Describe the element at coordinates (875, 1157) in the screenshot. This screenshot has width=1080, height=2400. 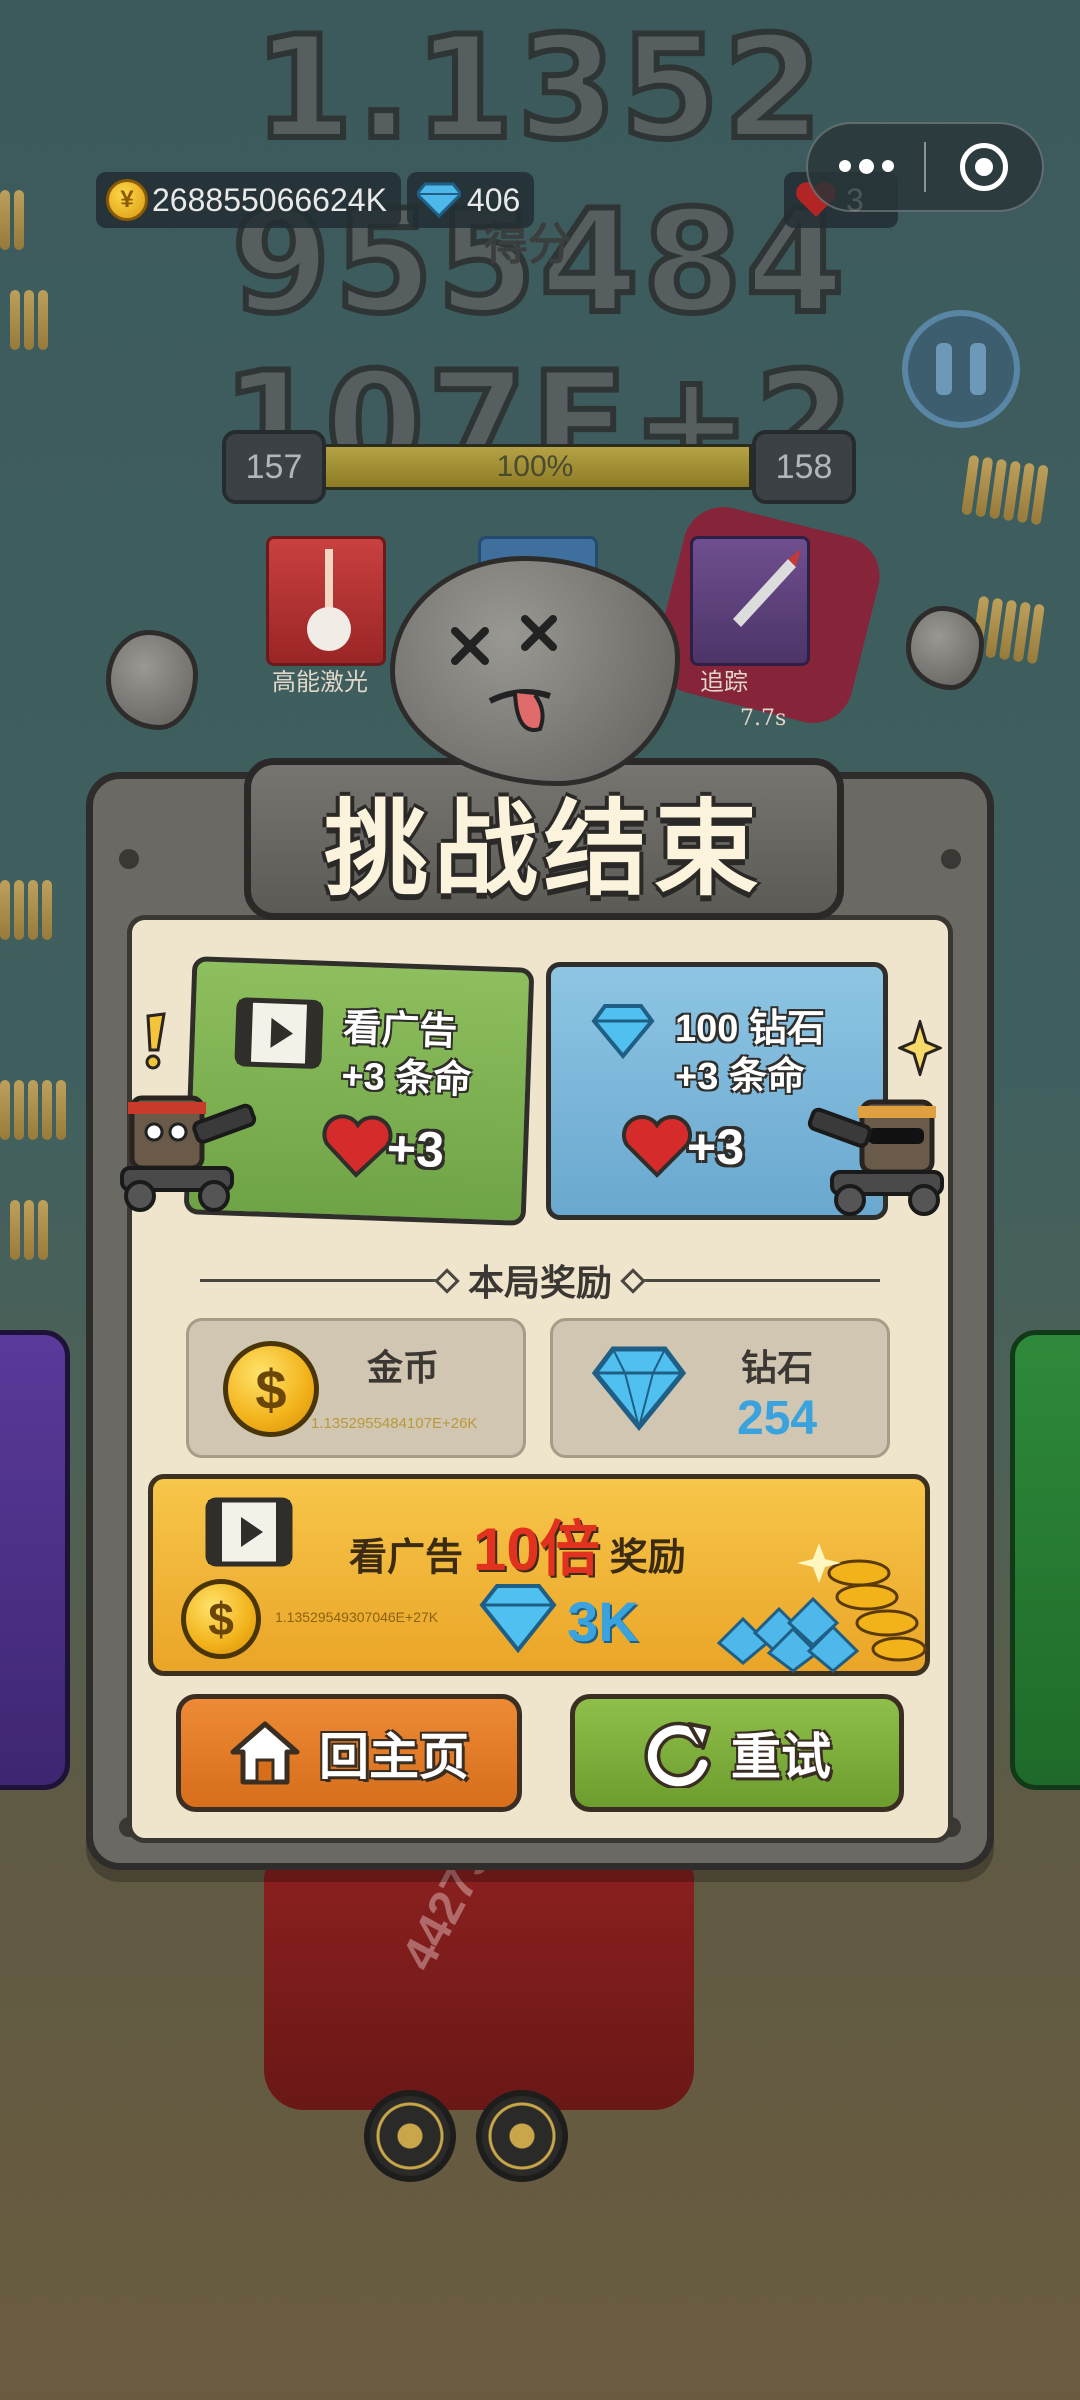
I see `tank-mascot-right` at that location.